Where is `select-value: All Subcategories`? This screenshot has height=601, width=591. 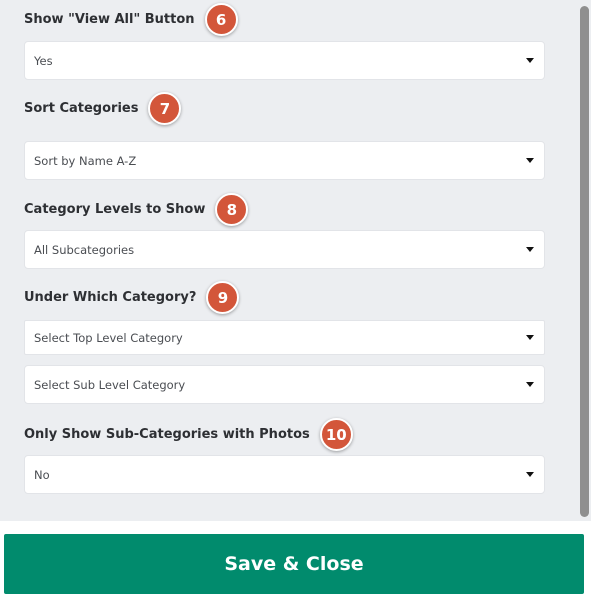
select-value: All Subcategories is located at coordinates (84, 249).